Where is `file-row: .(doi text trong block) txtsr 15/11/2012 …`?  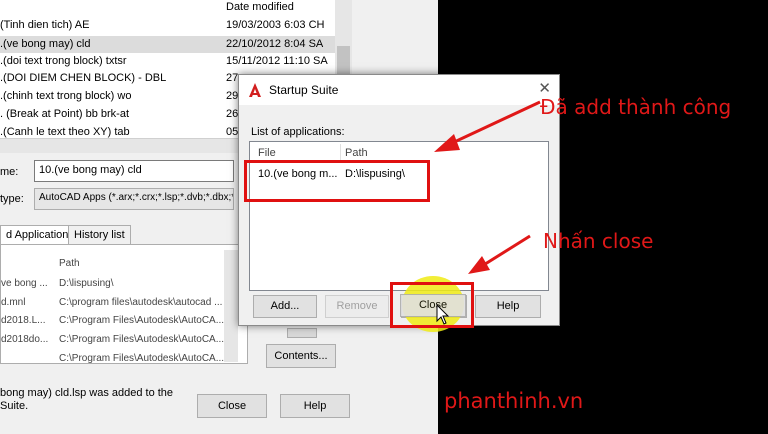 file-row: .(doi text trong block) txtsr 15/11/2012 … is located at coordinates (167, 61).